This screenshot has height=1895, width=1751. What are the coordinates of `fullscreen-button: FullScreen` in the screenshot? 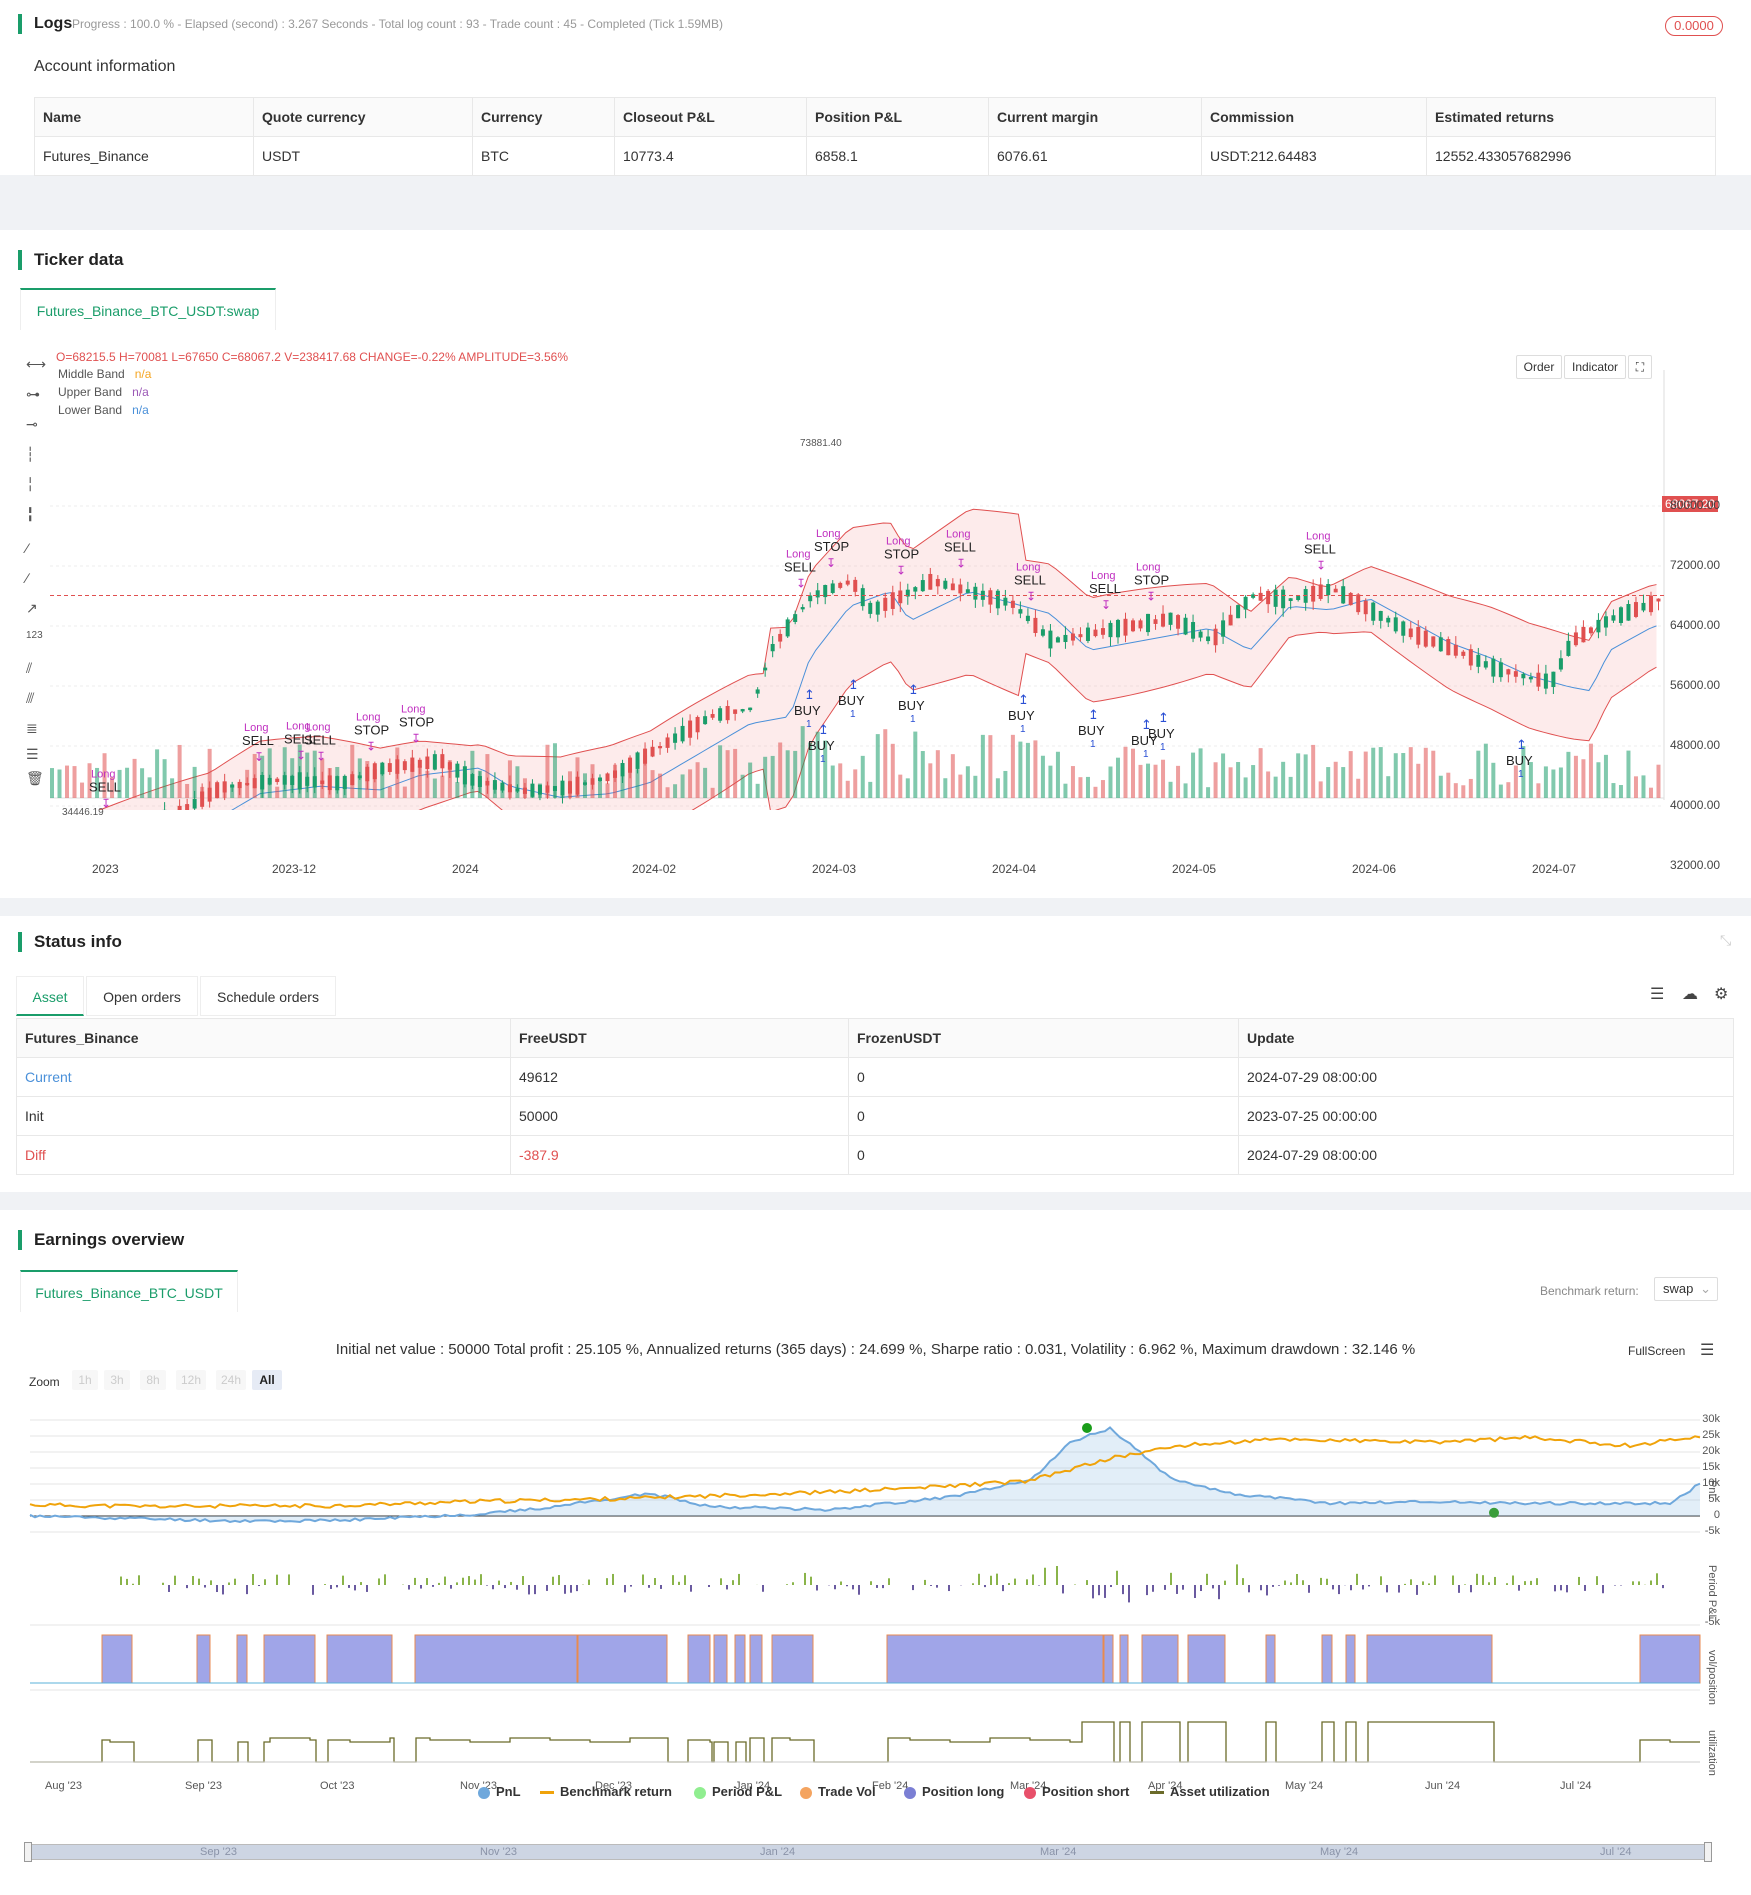 It's located at (1656, 1351).